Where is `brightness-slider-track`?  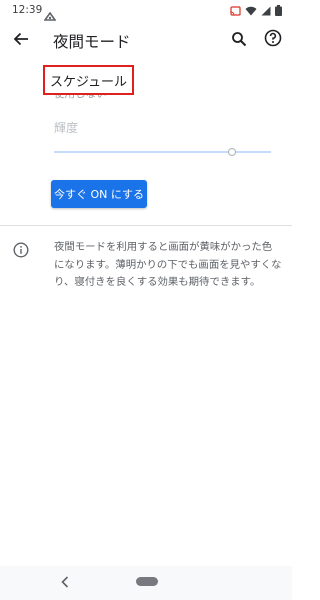
brightness-slider-track is located at coordinates (162, 152).